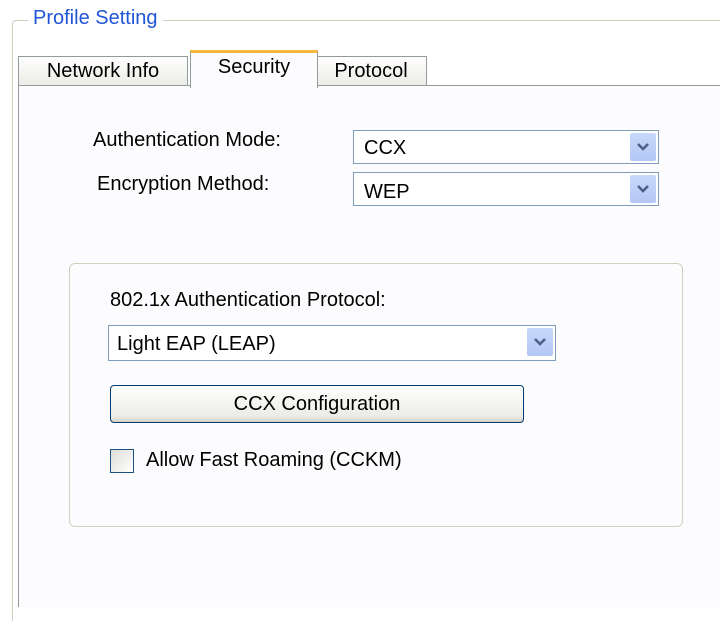 This screenshot has width=720, height=621. I want to click on authentication-mode-value: CCX, so click(385, 148).